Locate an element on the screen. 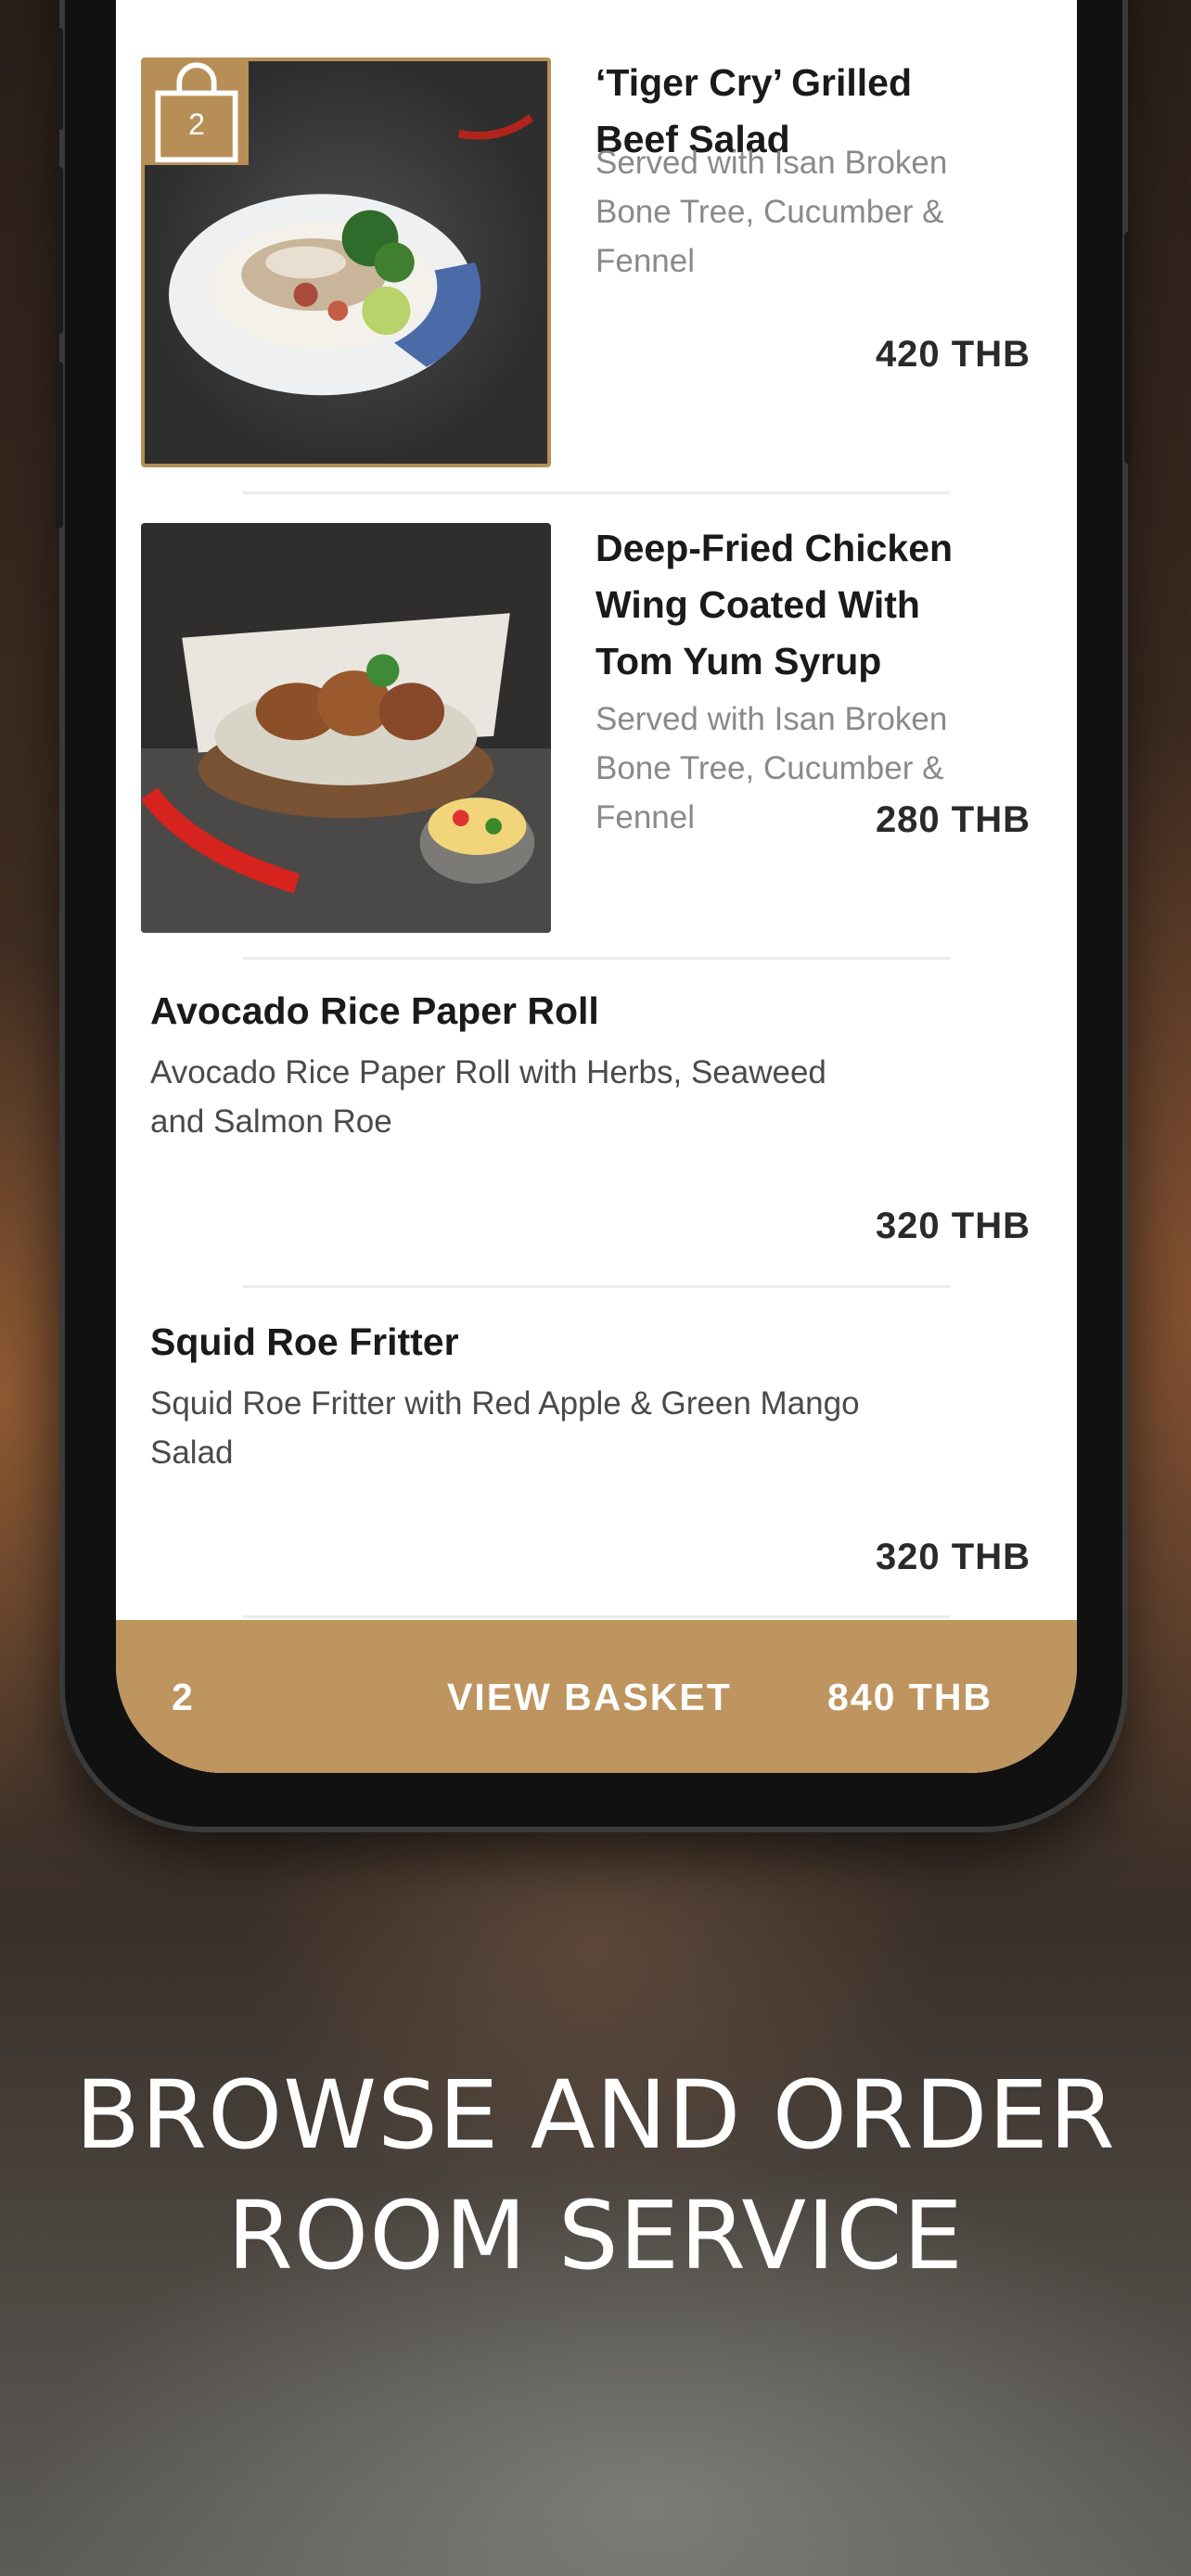 This screenshot has height=2576, width=1191. item-price: 420 THB is located at coordinates (953, 354).